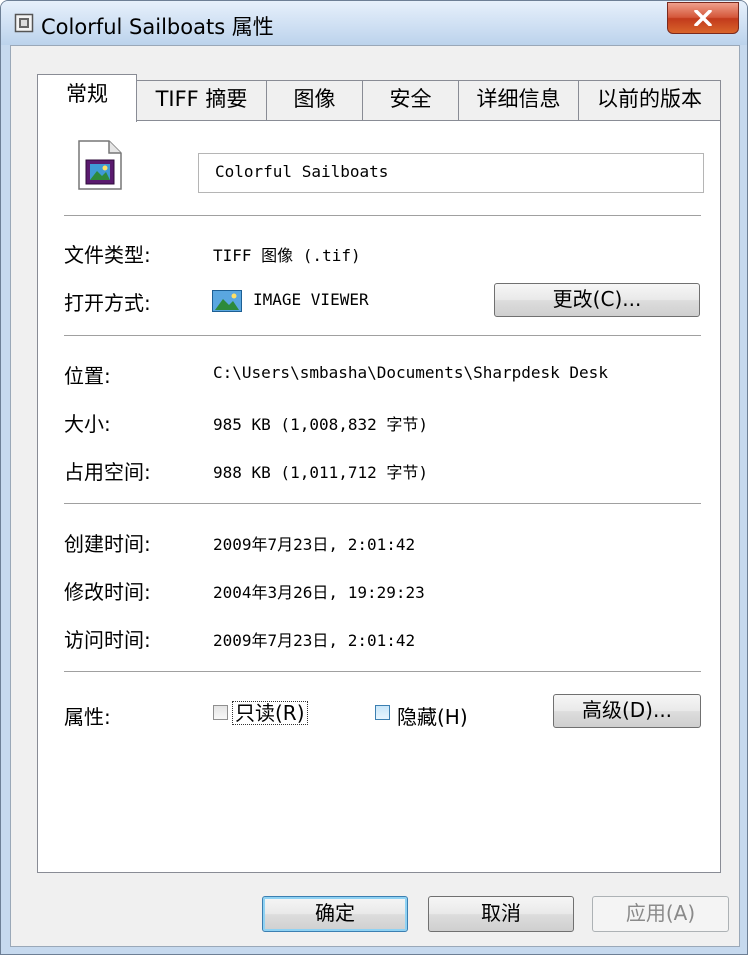 The image size is (748, 955). I want to click on tab-image: 图像, so click(314, 100).